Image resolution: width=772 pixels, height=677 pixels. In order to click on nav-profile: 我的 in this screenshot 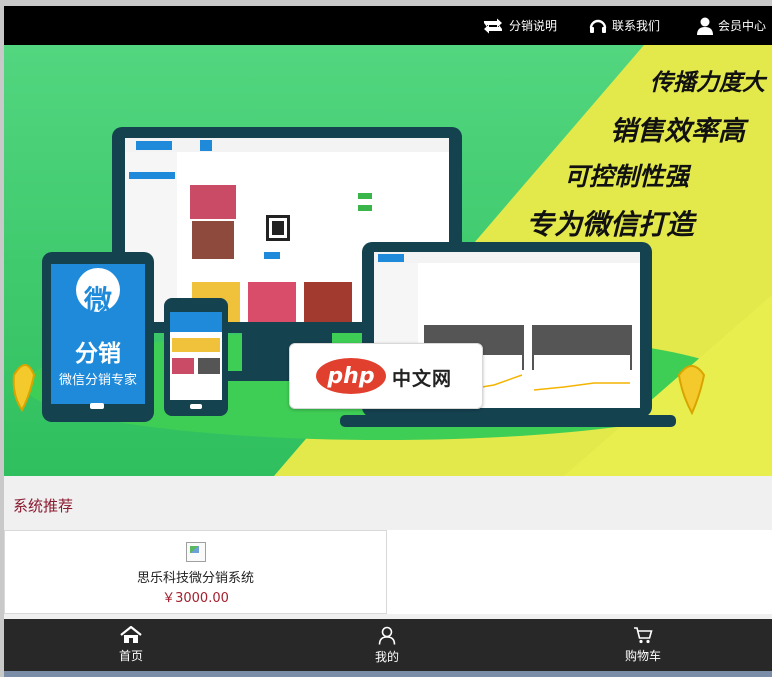, I will do `click(387, 645)`.